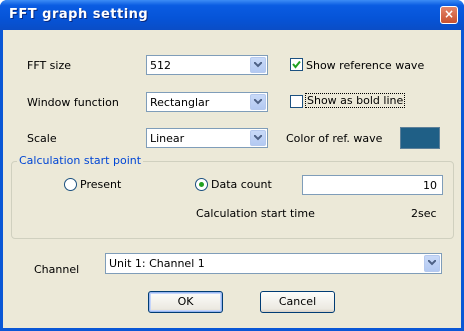  Describe the element at coordinates (355, 100) in the screenshot. I see `show-as-bold-line-label: Show as bold line` at that location.